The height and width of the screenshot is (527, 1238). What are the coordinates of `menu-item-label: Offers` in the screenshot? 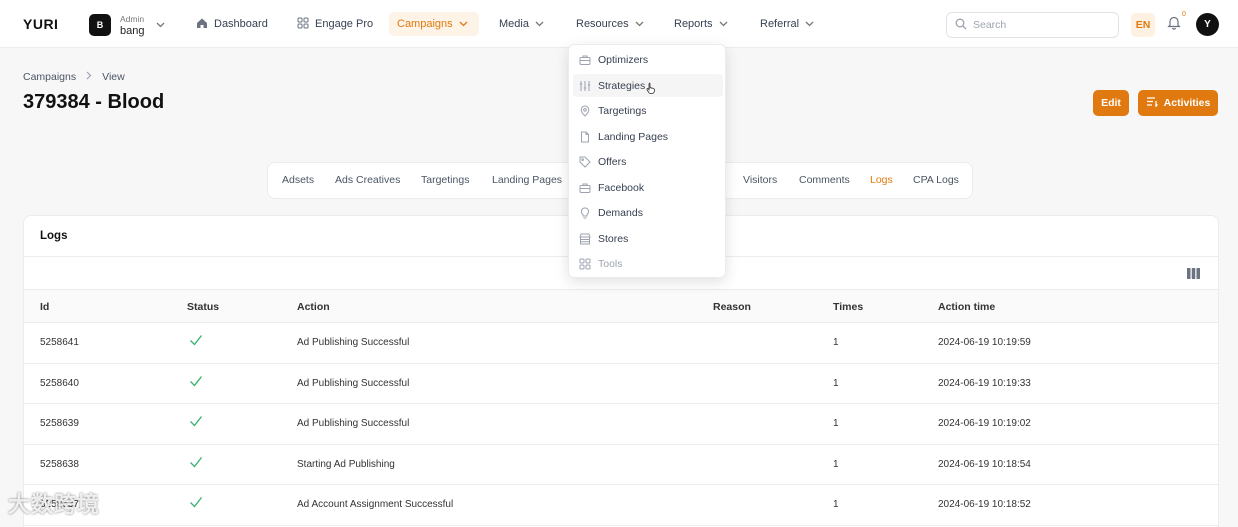 It's located at (612, 161).